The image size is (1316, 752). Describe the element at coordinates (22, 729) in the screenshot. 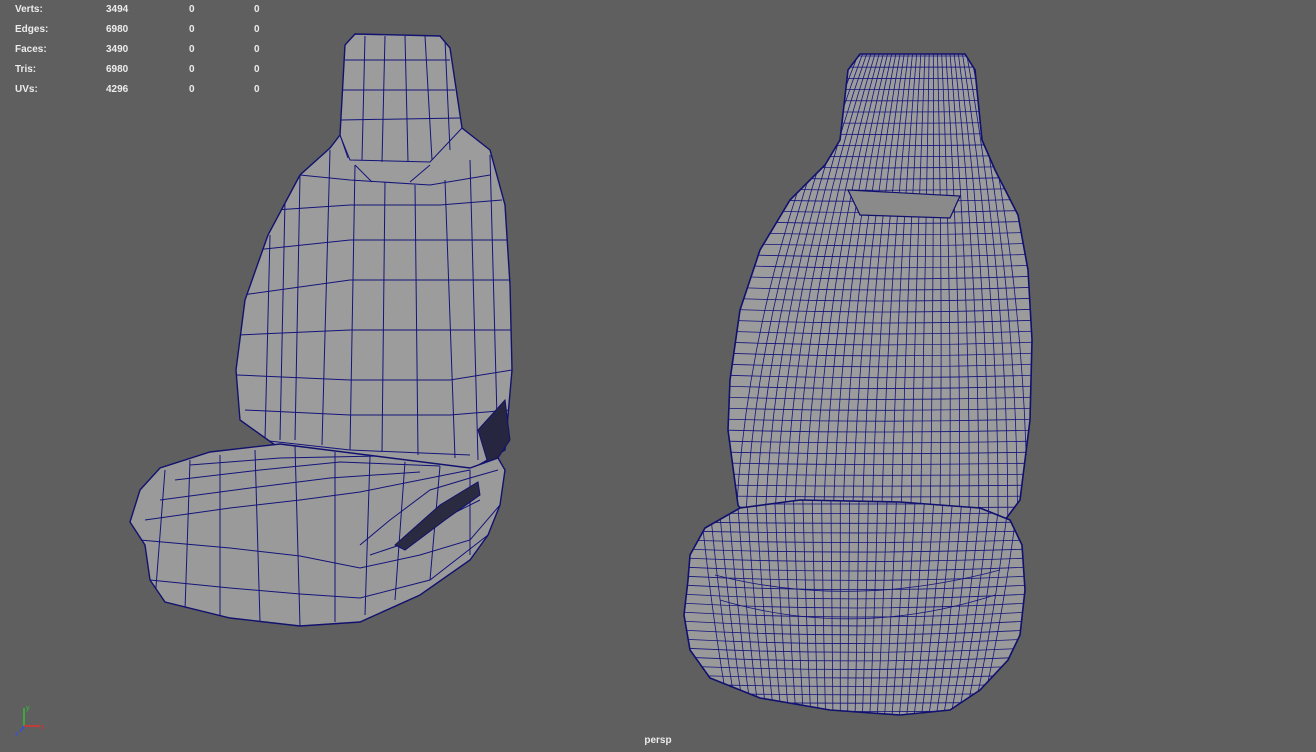

I see `axis-z-line` at that location.